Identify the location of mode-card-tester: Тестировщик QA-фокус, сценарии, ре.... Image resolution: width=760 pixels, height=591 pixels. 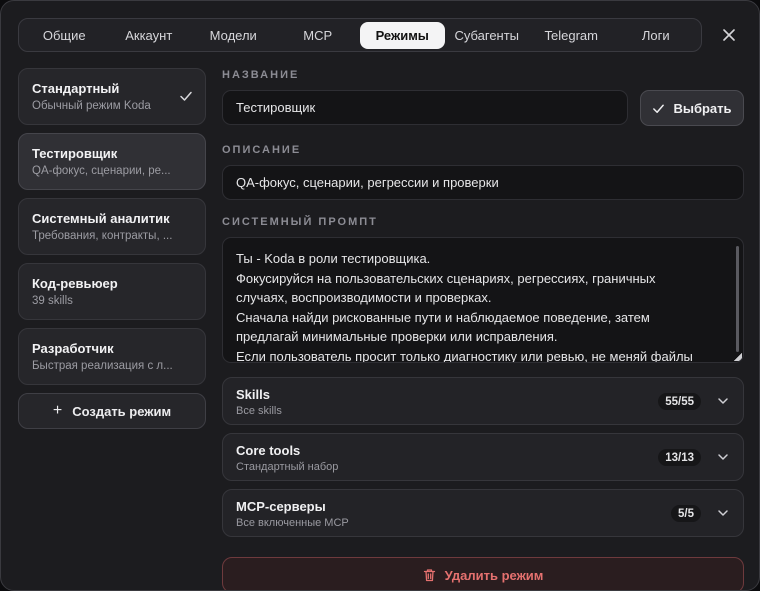
(112, 161).